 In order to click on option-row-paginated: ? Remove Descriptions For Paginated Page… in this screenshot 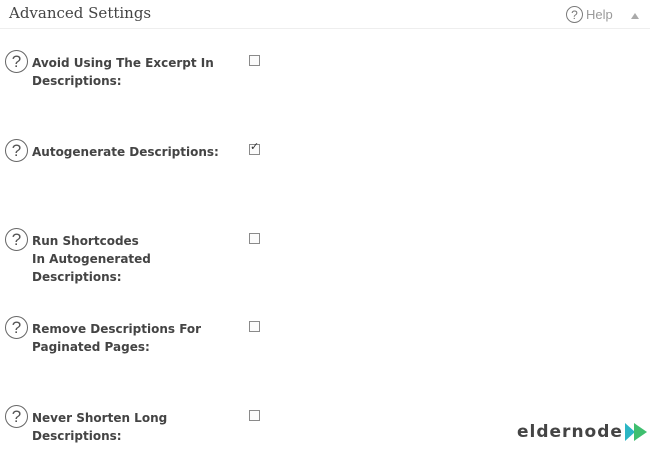, I will do `click(325, 335)`.